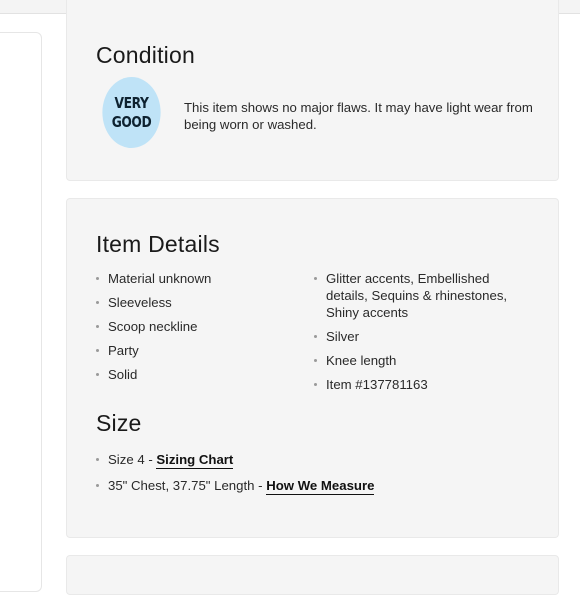 Image resolution: width=580 pixels, height=595 pixels. I want to click on list-item: Item #137781163, so click(419, 384).